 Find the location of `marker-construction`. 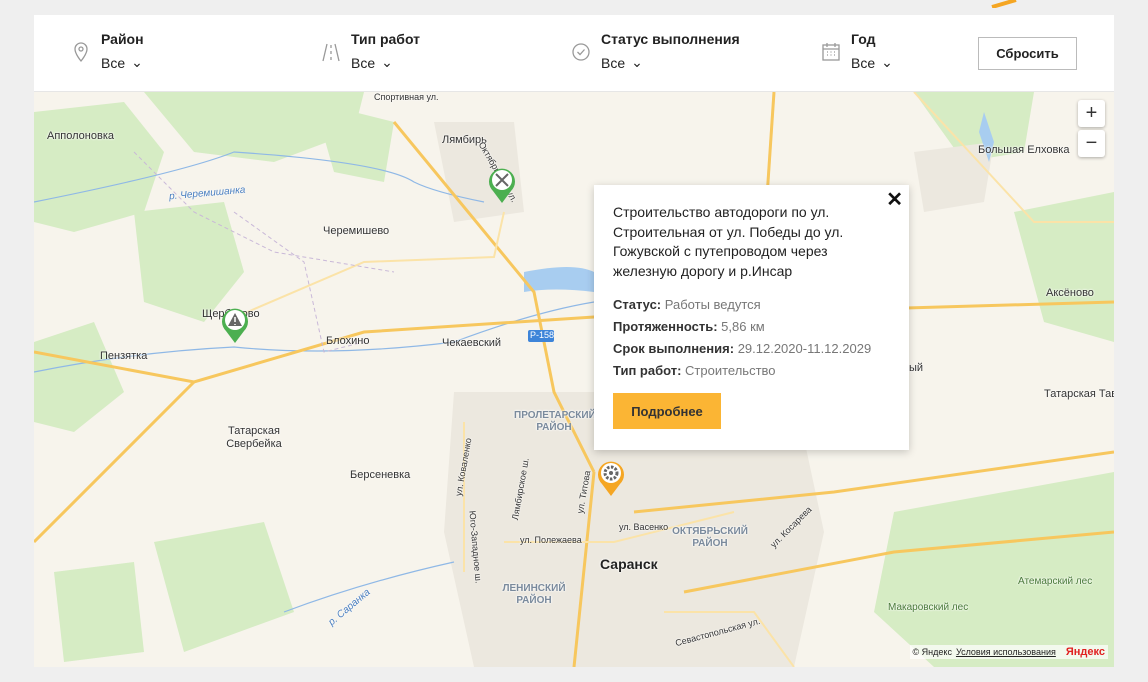

marker-construction is located at coordinates (611, 478).